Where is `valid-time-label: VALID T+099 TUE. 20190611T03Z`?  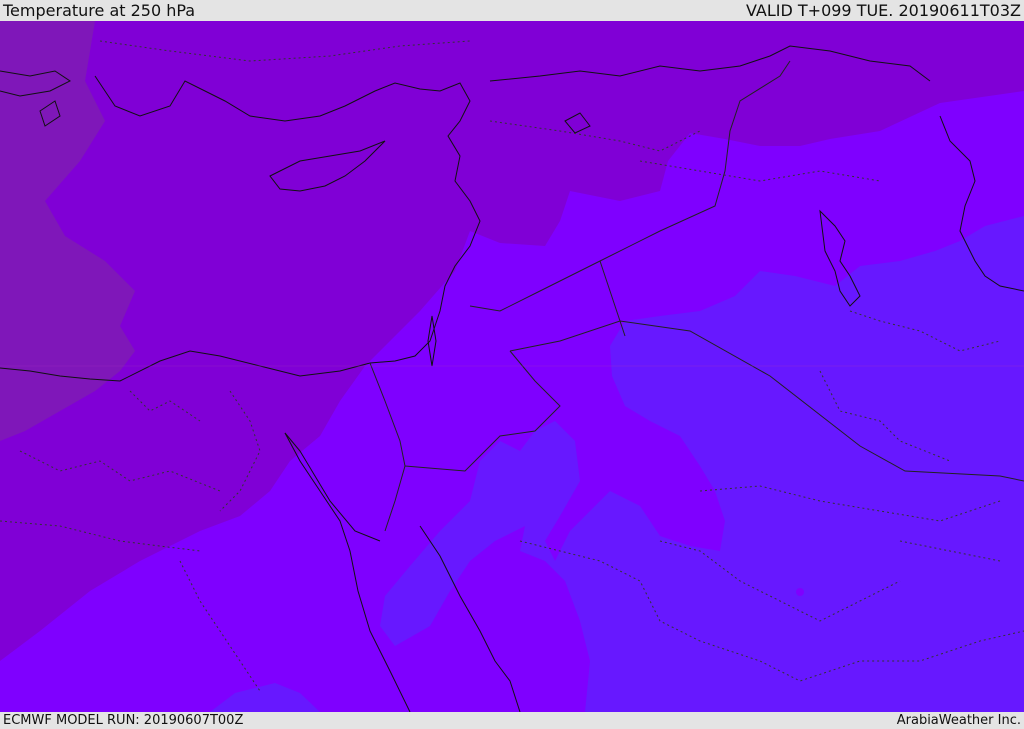
valid-time-label: VALID T+099 TUE. 20190611T03Z is located at coordinates (883, 10).